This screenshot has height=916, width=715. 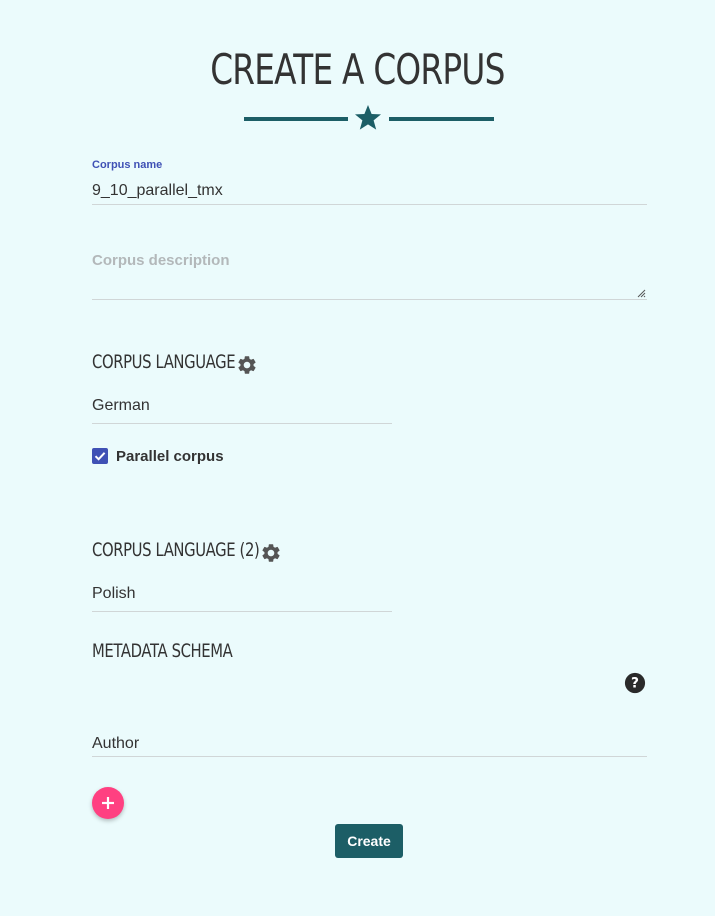 I want to click on metadata-field-input, so click(x=369, y=744).